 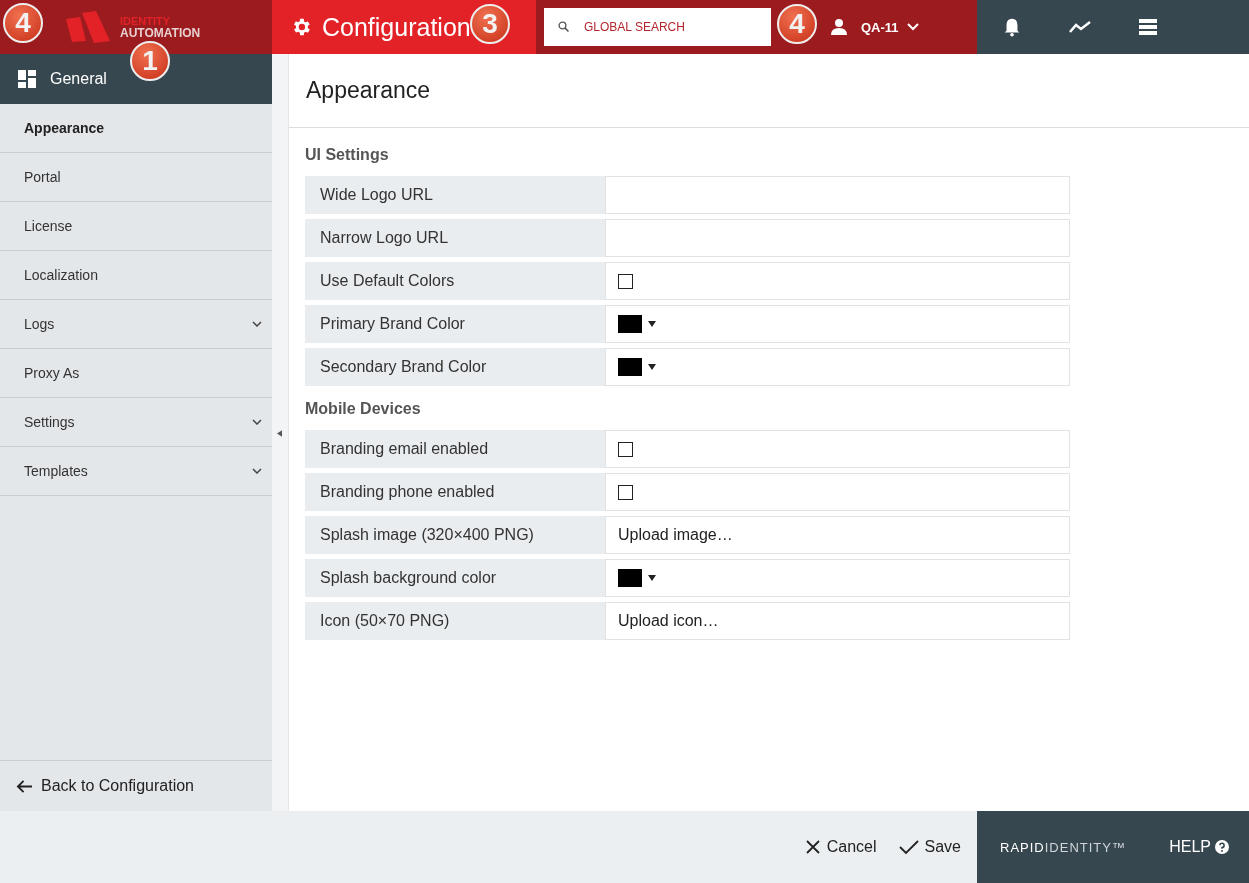 What do you see at coordinates (1063, 847) in the screenshot?
I see `brand-logo-text: RAPIDIDENTITY™` at bounding box center [1063, 847].